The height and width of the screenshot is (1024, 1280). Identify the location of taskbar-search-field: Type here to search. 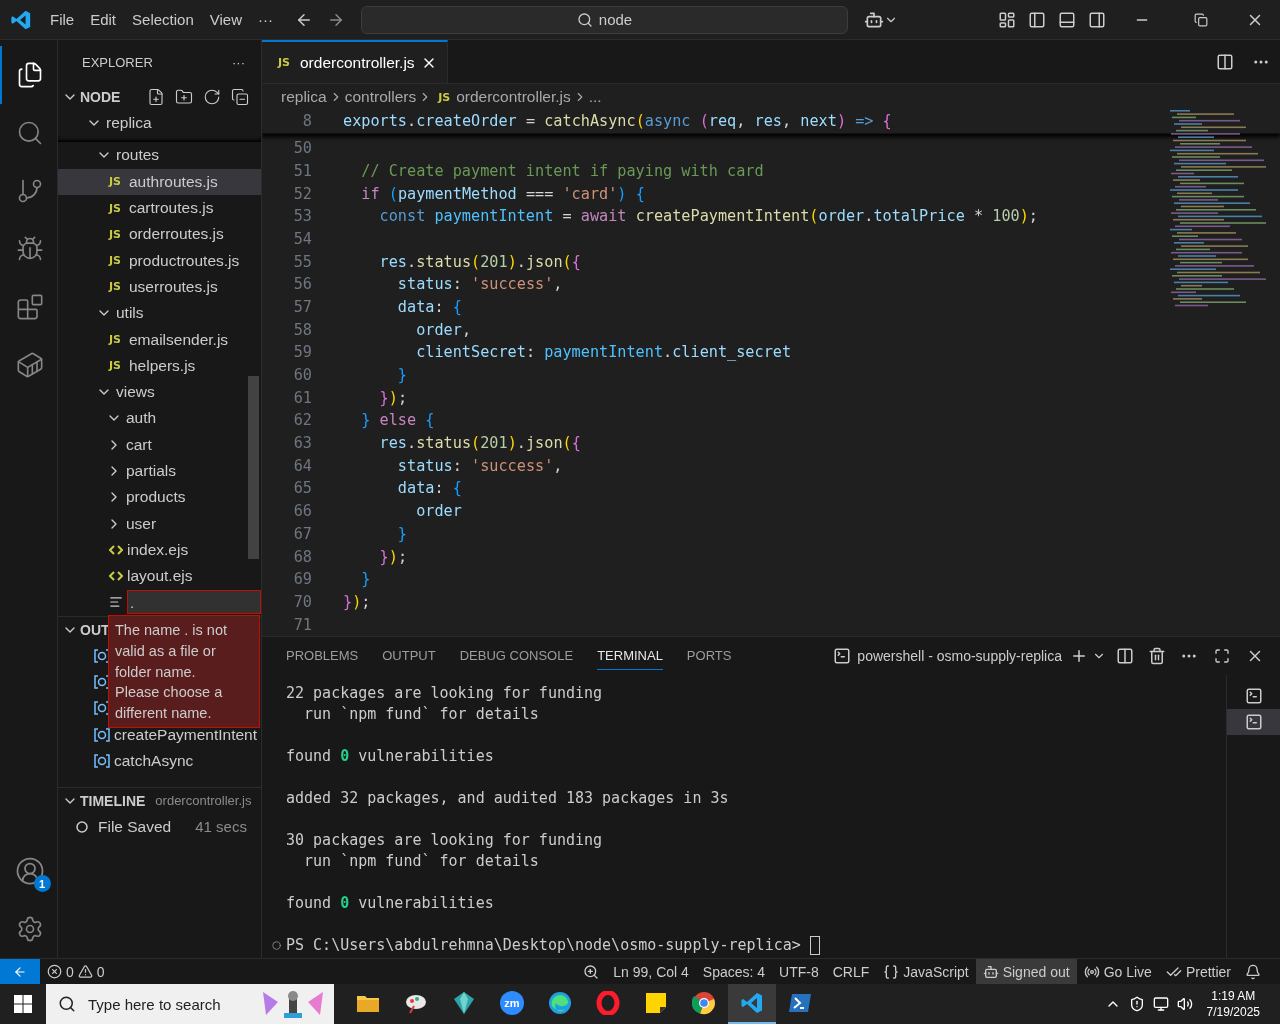
(190, 1004).